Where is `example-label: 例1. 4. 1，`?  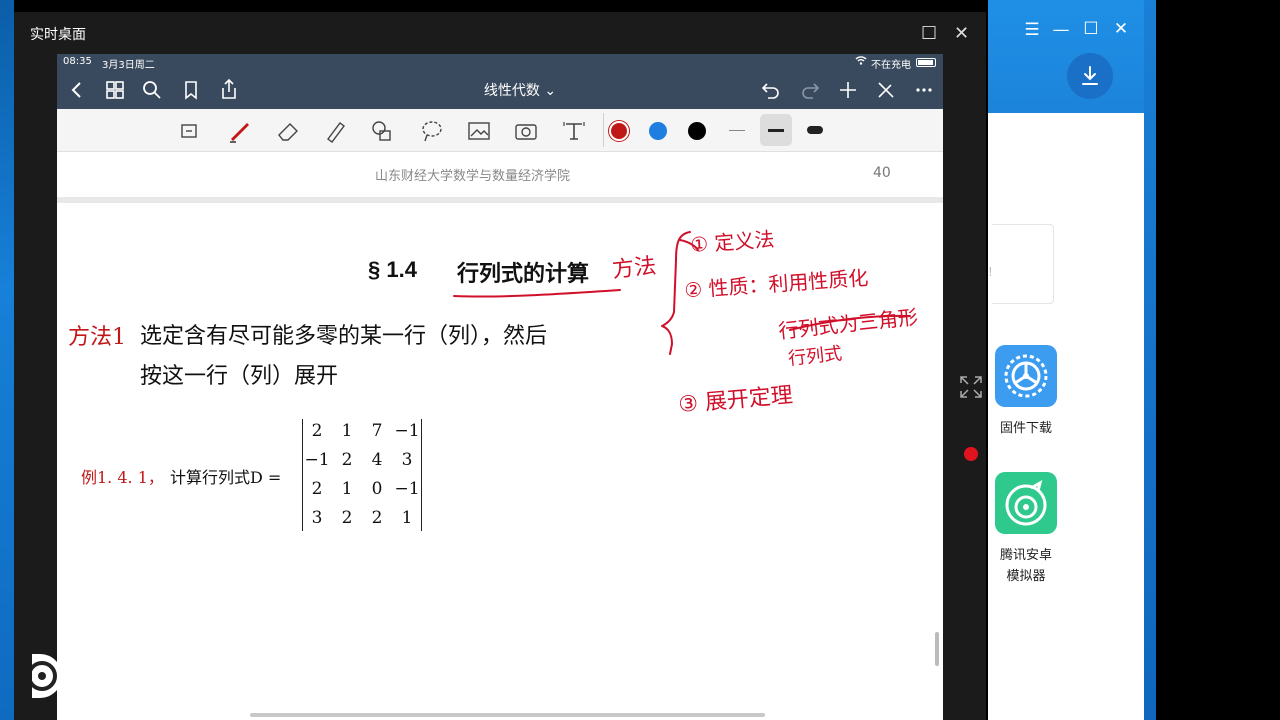 example-label: 例1. 4. 1， is located at coordinates (122, 477).